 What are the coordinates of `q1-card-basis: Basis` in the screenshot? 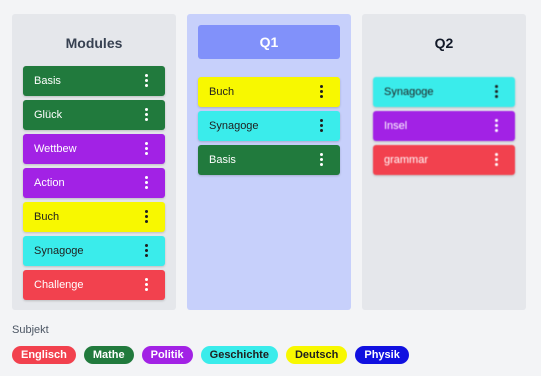 It's located at (269, 160).